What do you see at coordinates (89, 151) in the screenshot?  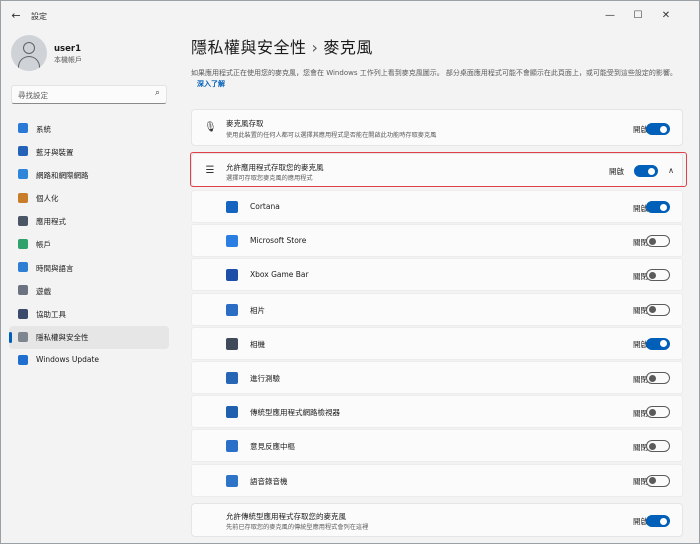 I see `sidebar-item-bluetooth: 藍牙與裝置` at bounding box center [89, 151].